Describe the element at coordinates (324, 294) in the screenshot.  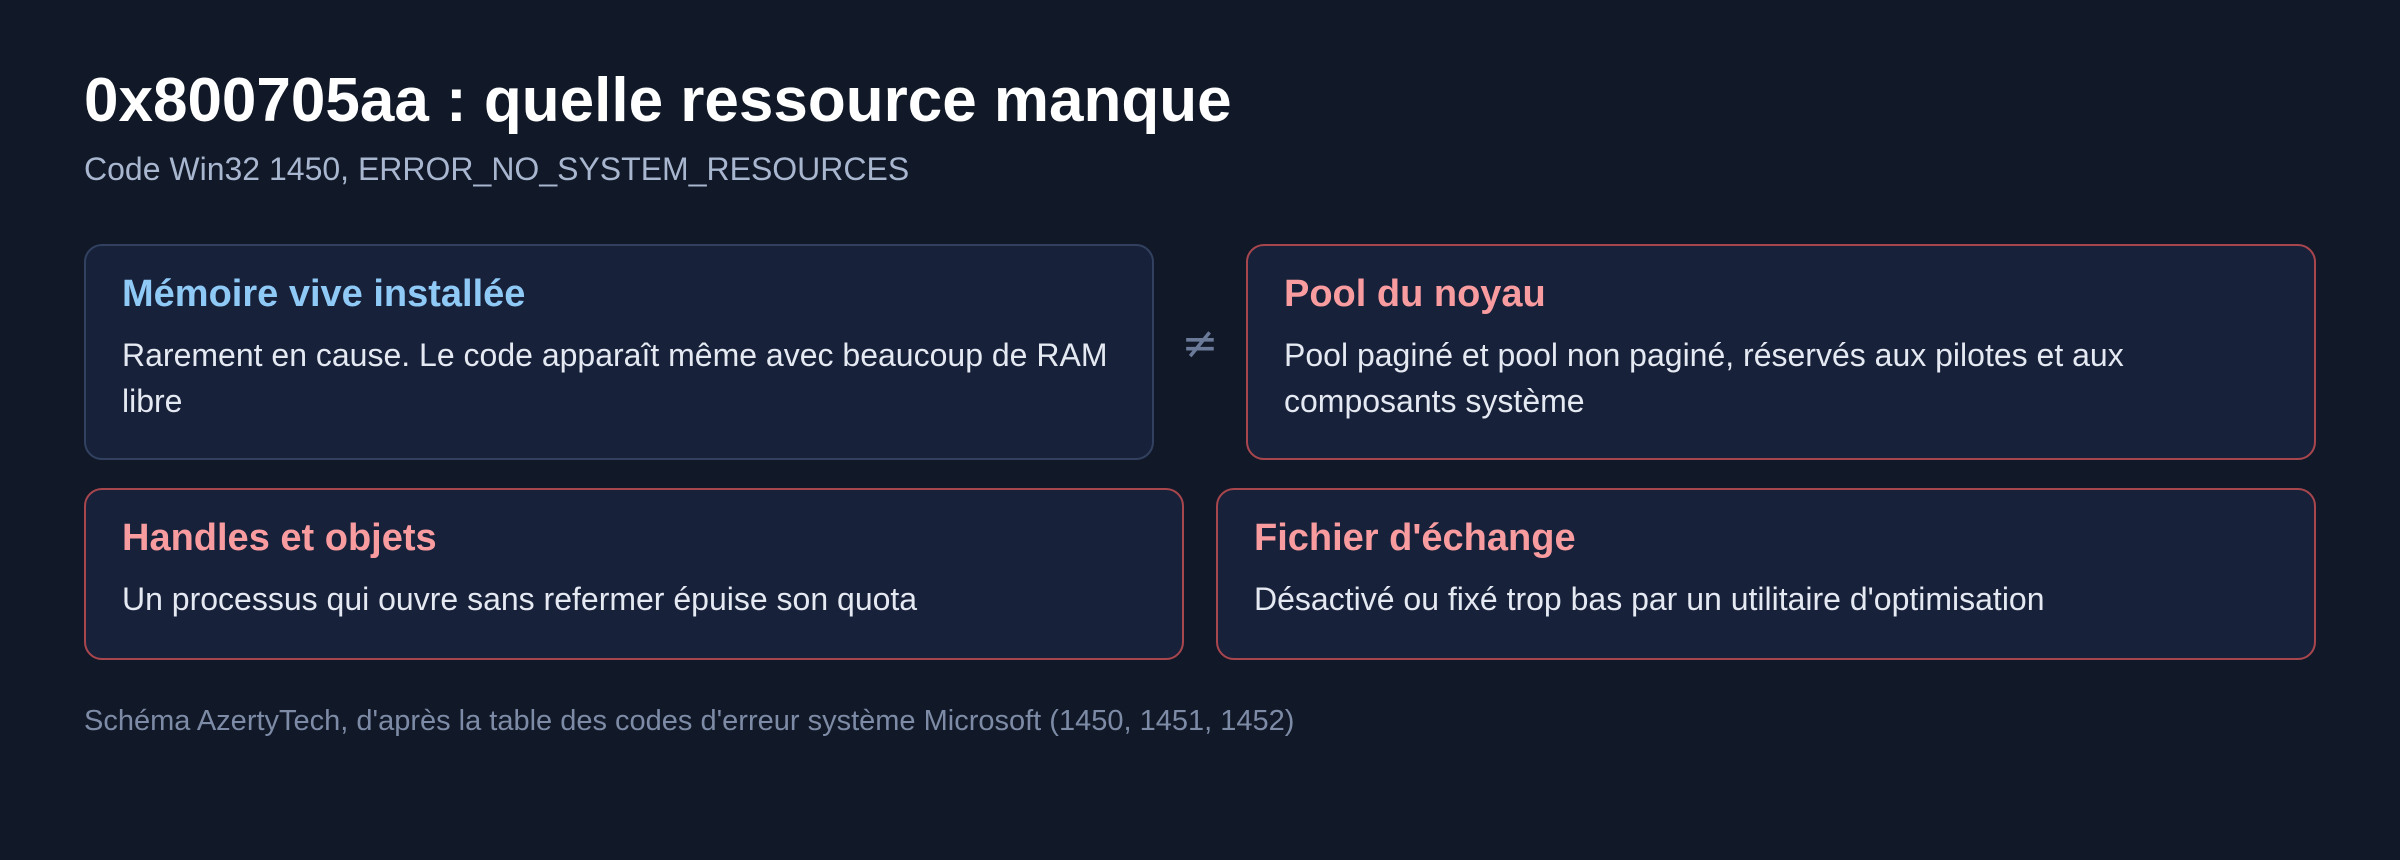
I see `card-title: Mémoire vive installée` at that location.